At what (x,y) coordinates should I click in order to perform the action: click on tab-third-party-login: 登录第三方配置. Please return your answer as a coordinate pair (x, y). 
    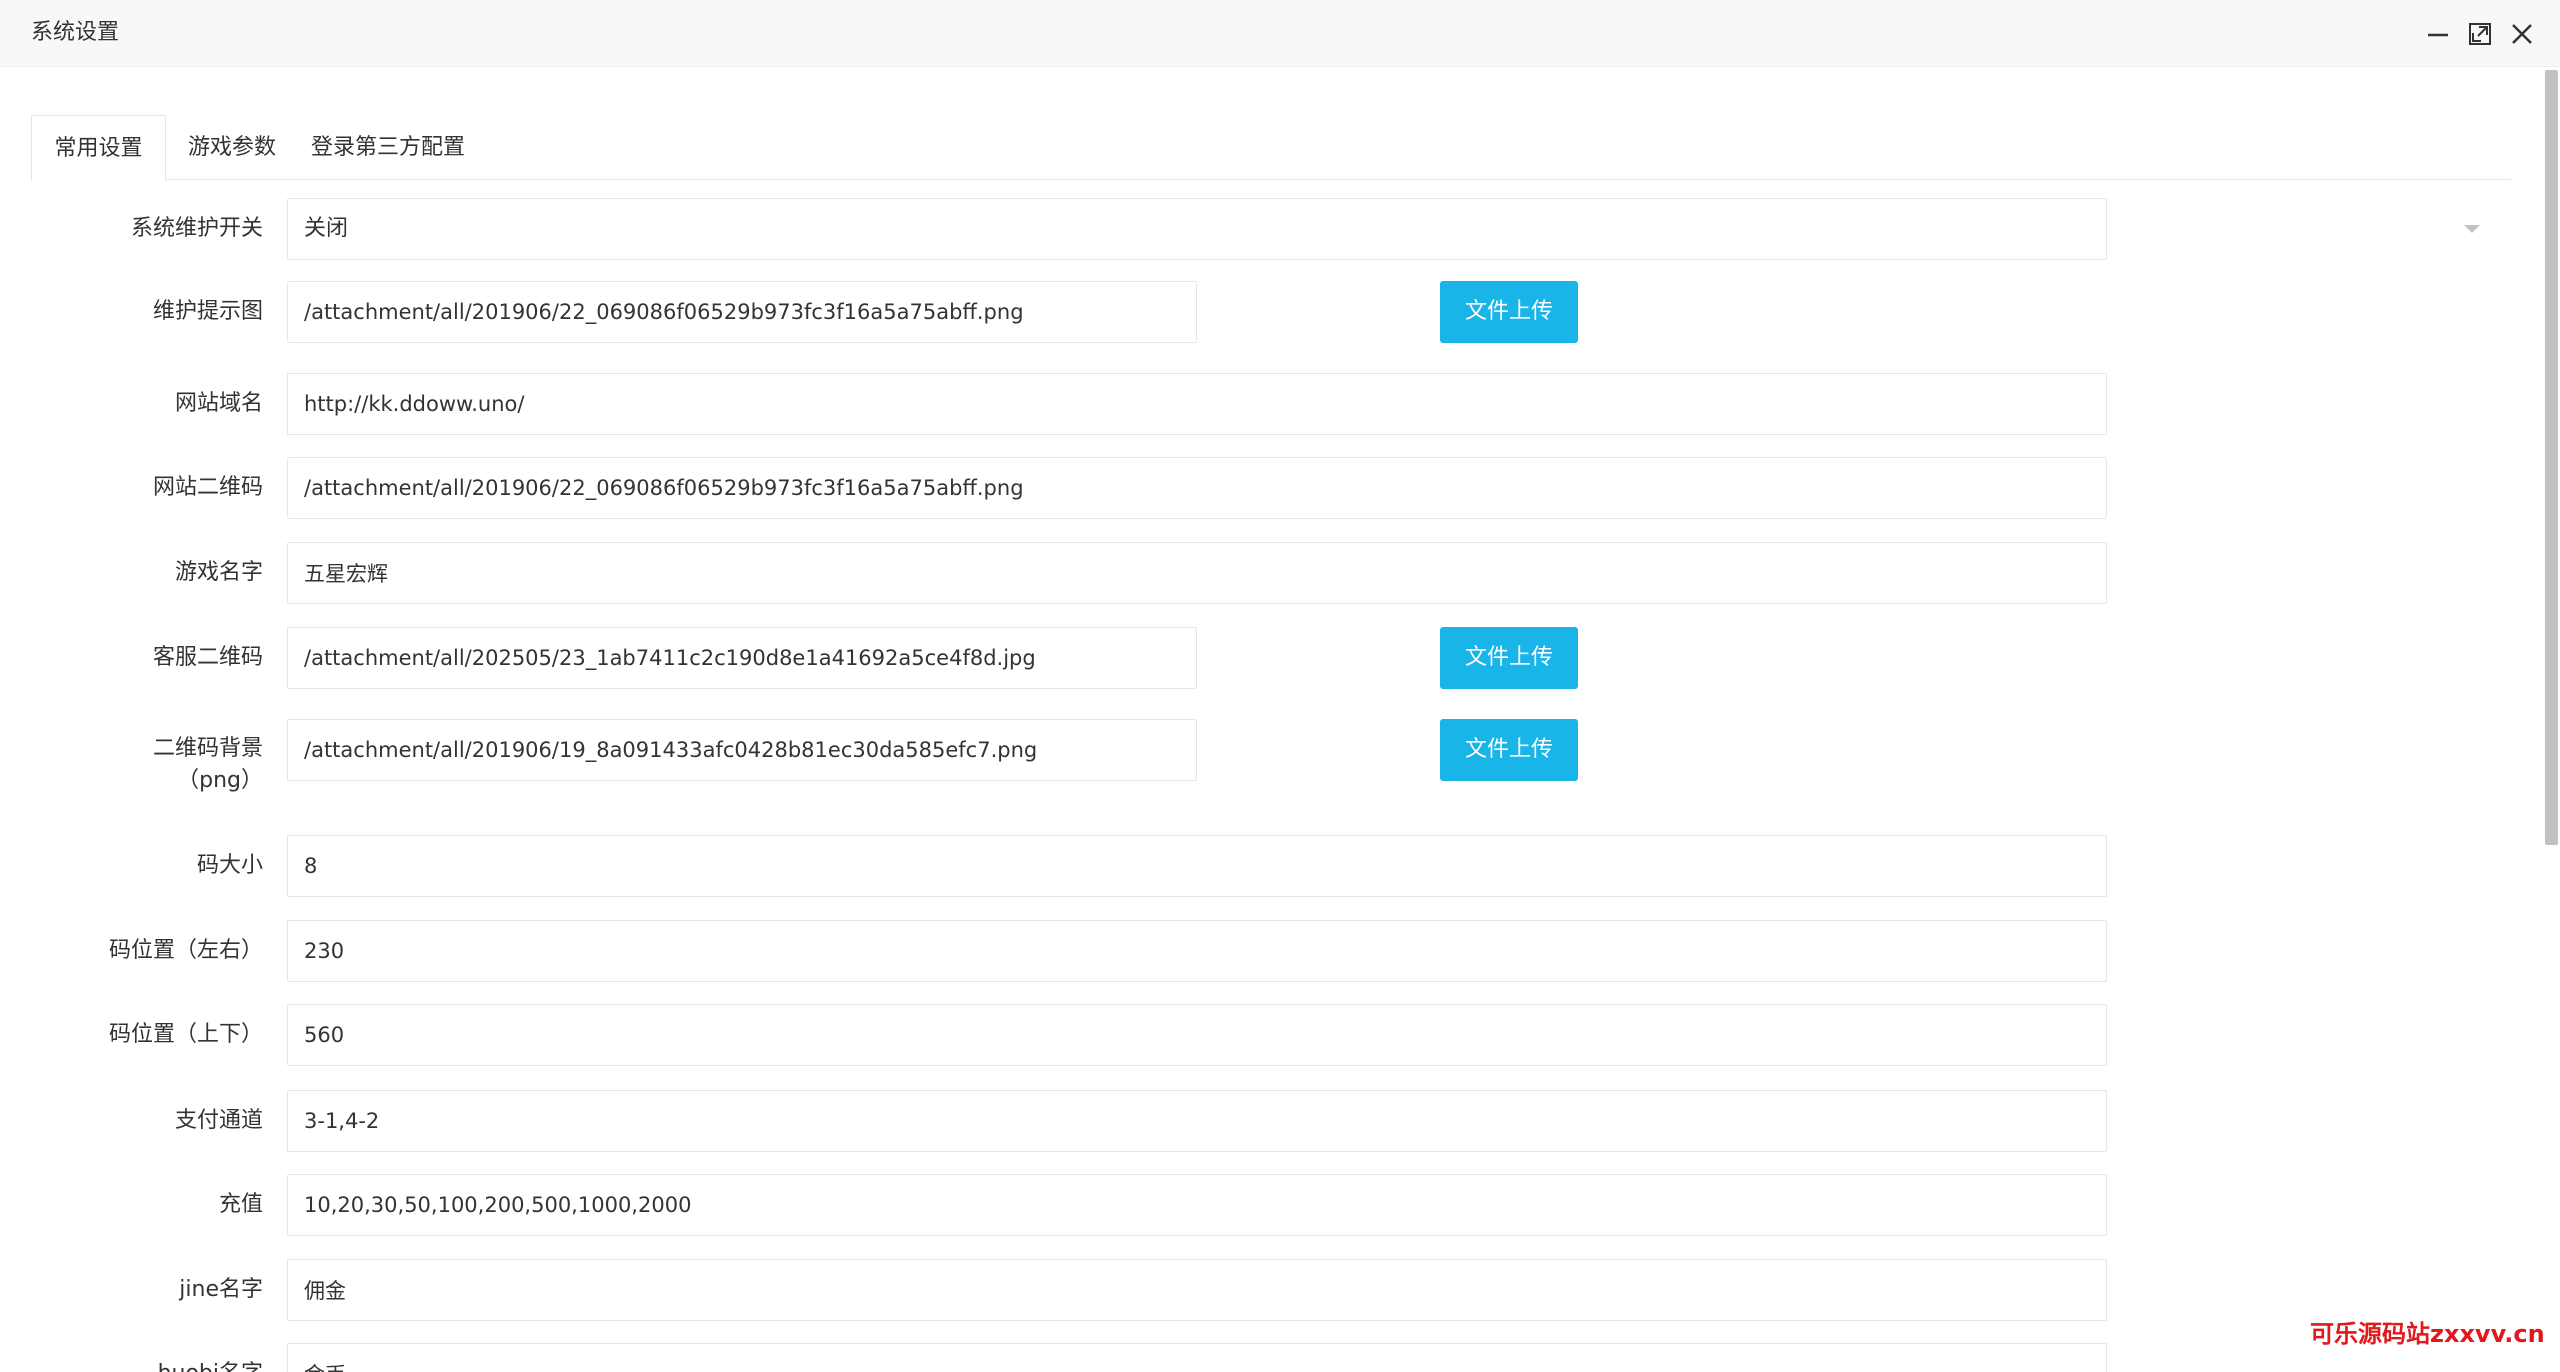
    Looking at the image, I should click on (388, 147).